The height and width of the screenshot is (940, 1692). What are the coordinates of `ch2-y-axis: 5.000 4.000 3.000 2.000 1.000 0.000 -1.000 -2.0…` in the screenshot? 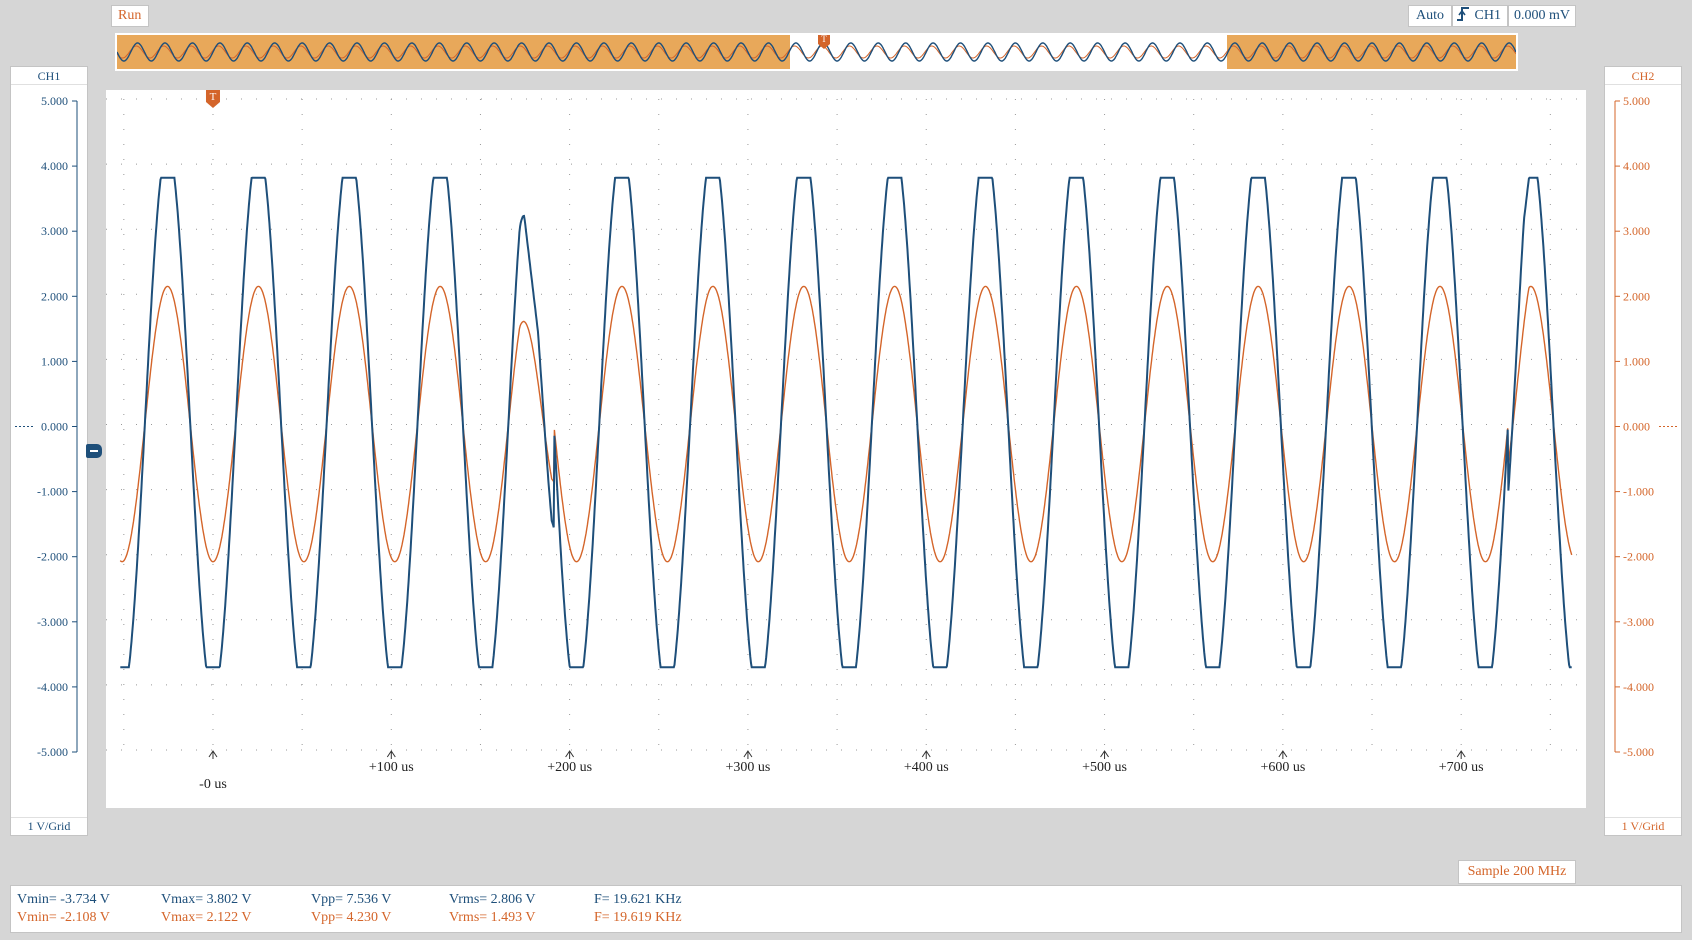 It's located at (1646, 426).